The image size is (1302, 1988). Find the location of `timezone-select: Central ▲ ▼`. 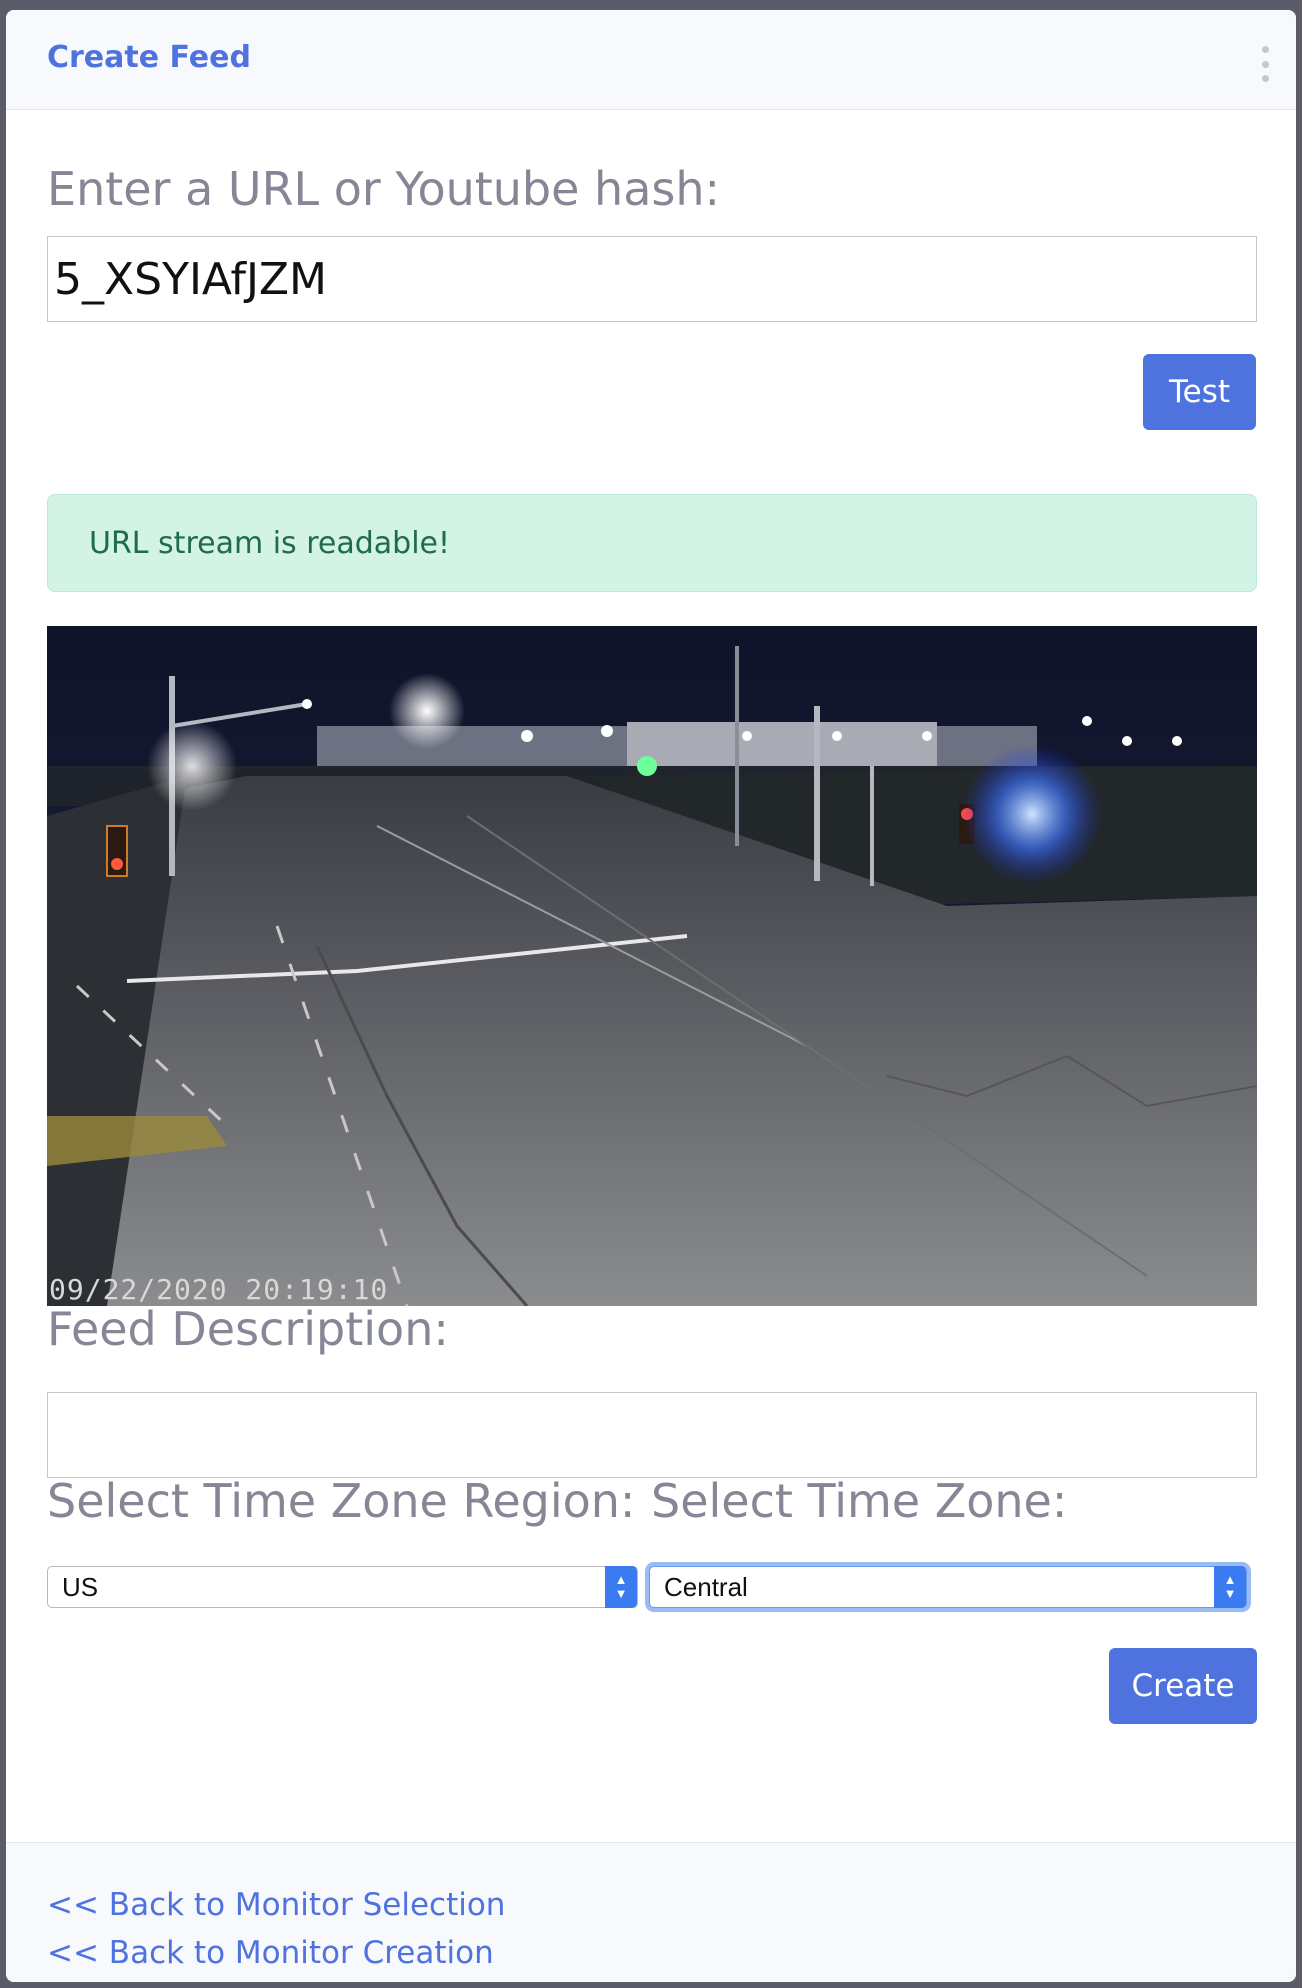

timezone-select: Central ▲ ▼ is located at coordinates (948, 1587).